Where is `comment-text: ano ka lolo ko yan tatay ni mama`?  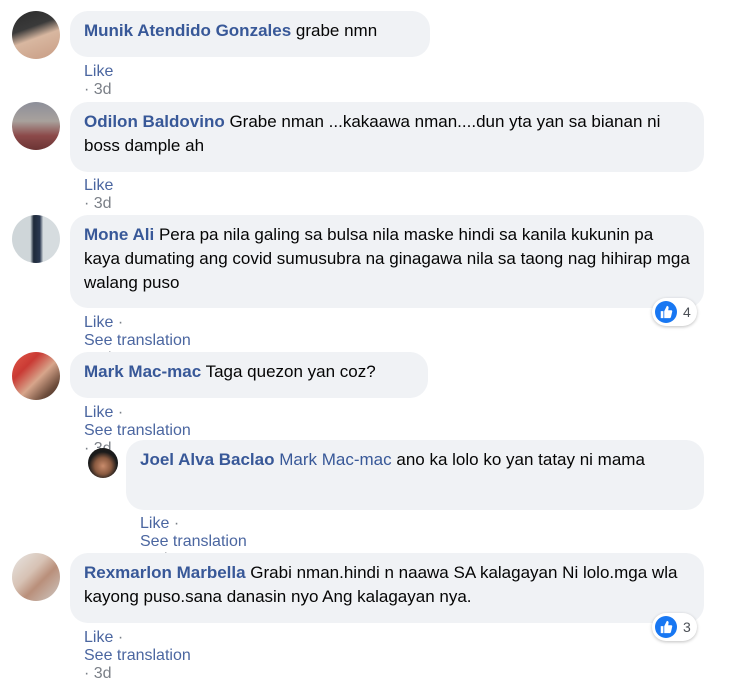
comment-text: ano ka lolo ko yan tatay ni mama is located at coordinates (520, 459).